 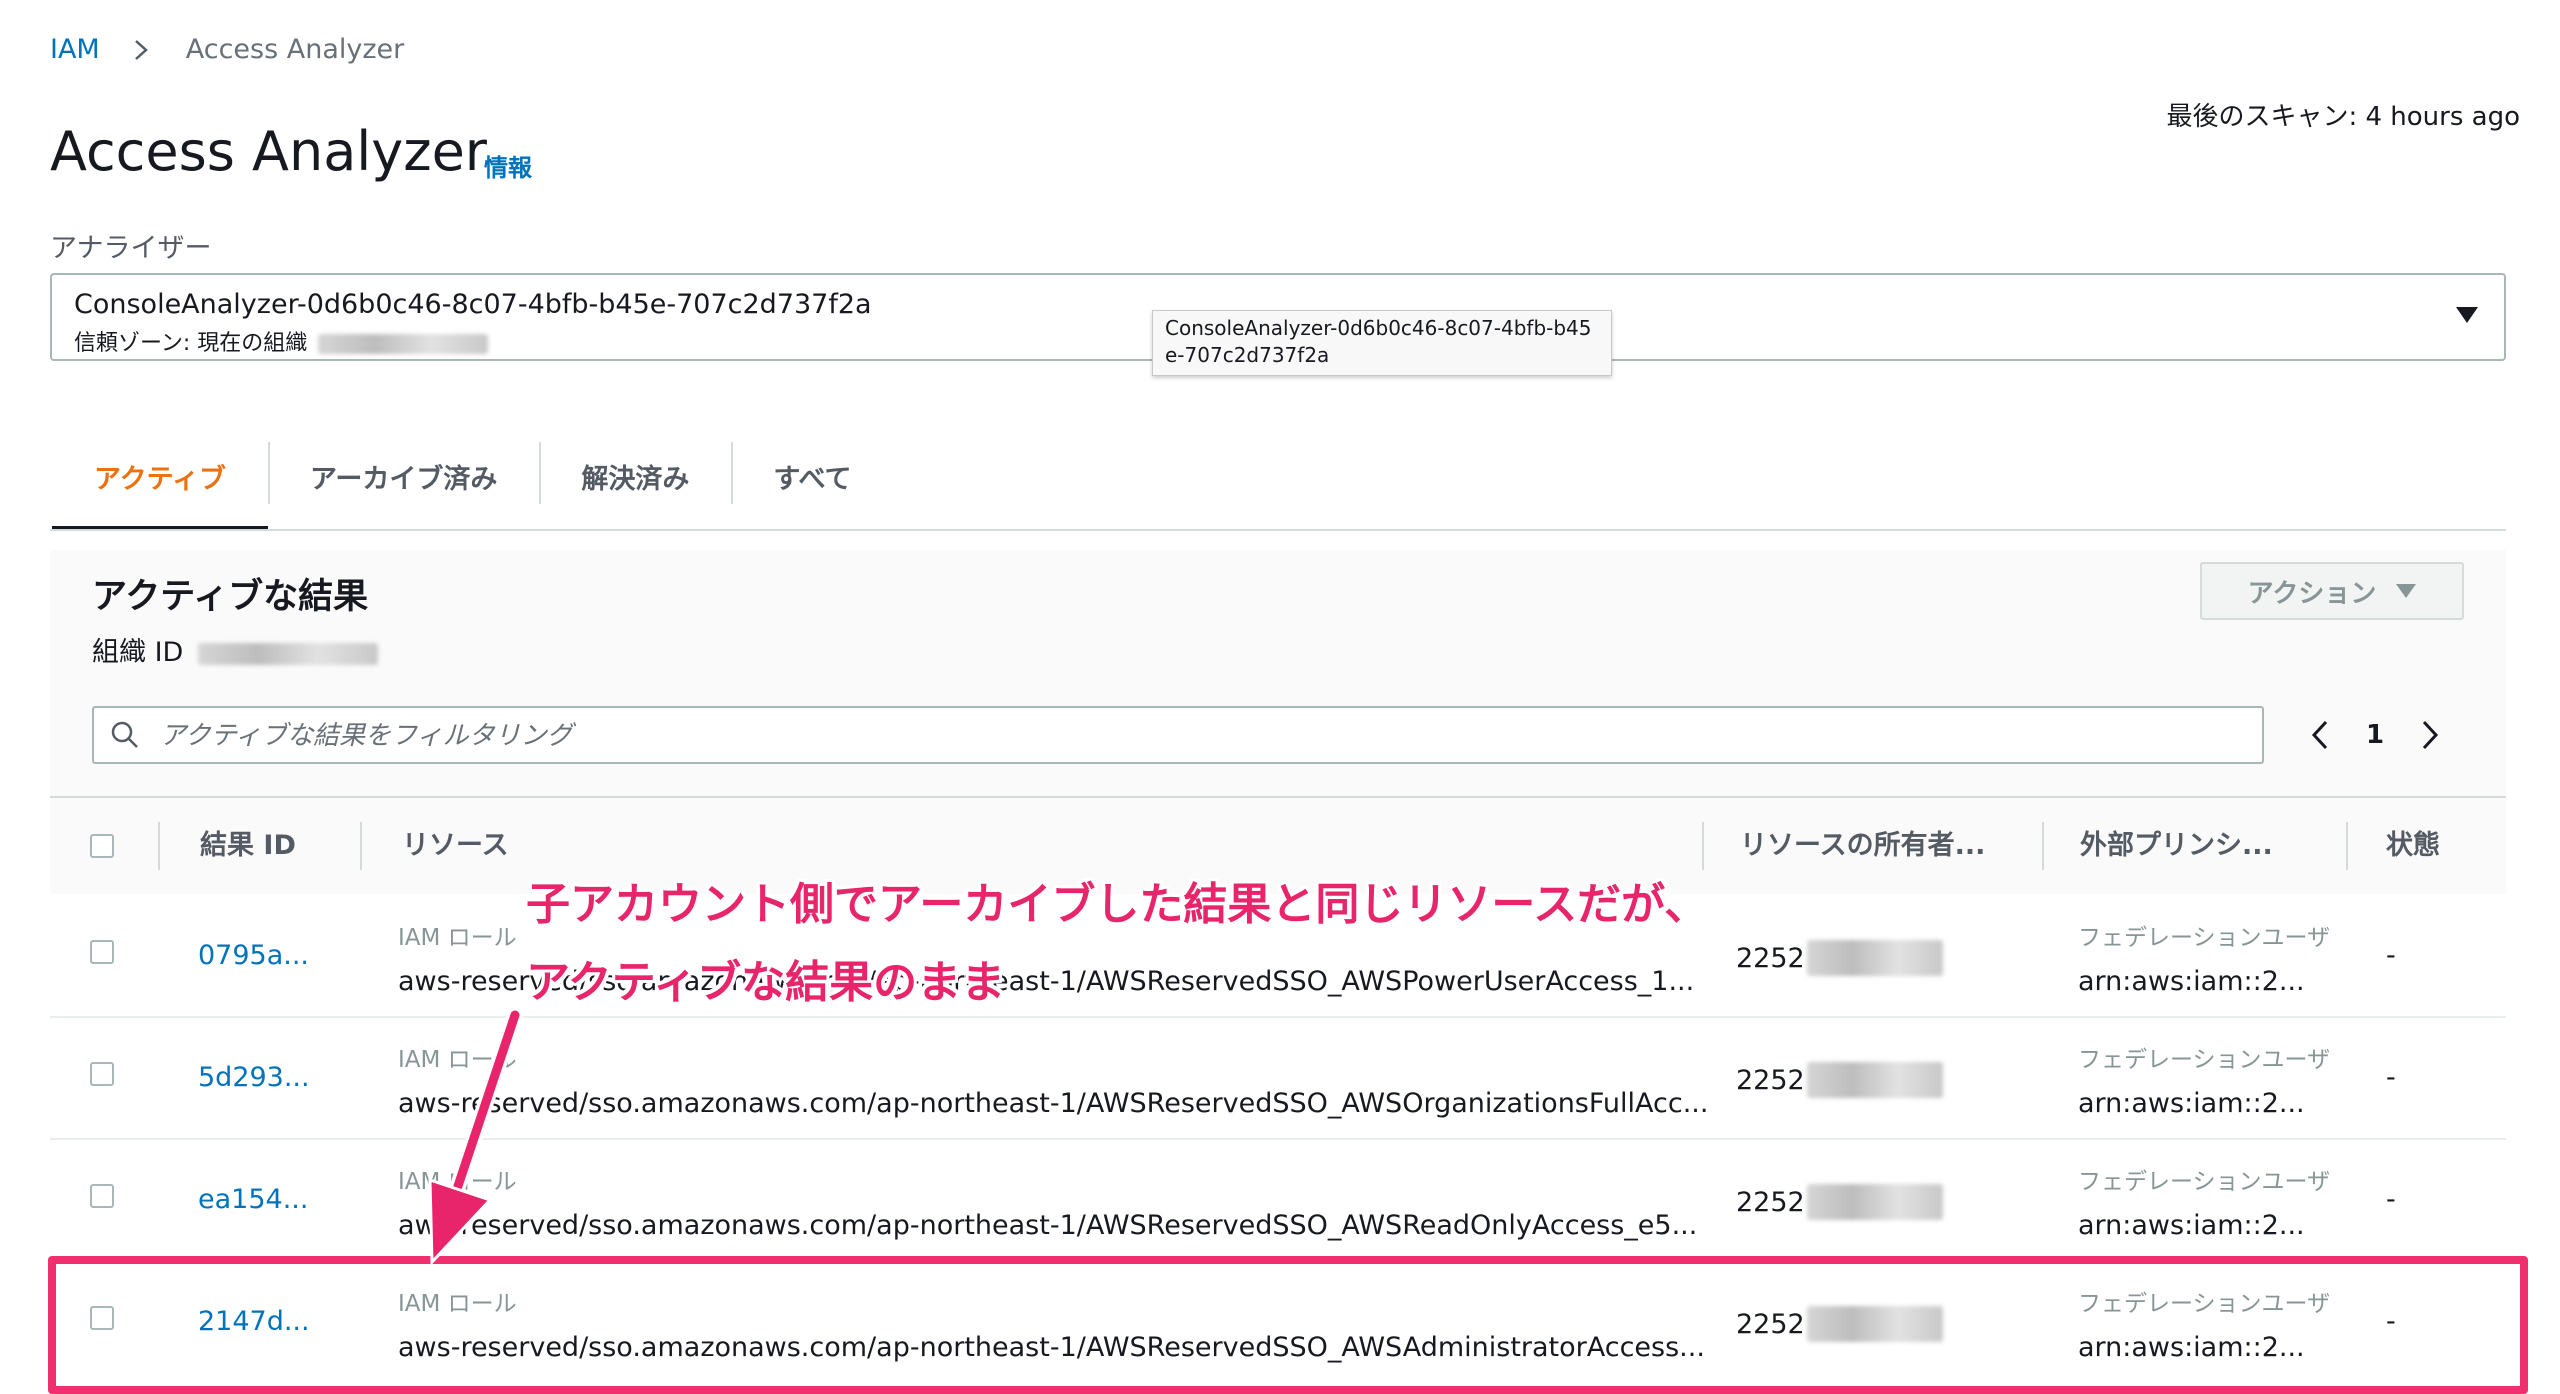 I want to click on column-header-status: 状態, so click(x=2413, y=846).